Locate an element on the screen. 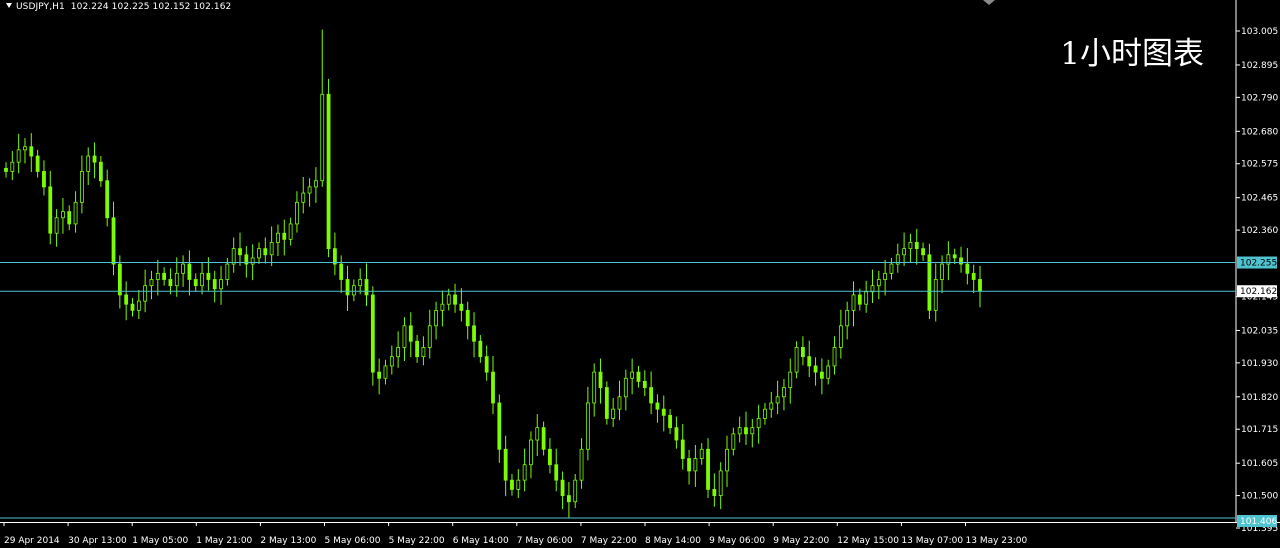 The image size is (1280, 548). lower-level-label: 101.406 is located at coordinates (1258, 522).